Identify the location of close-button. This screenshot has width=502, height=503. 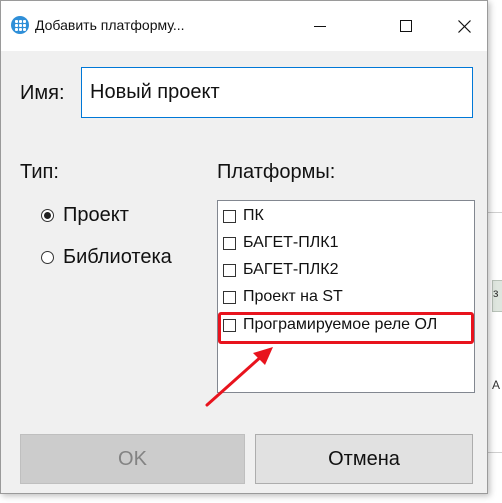
(464, 26).